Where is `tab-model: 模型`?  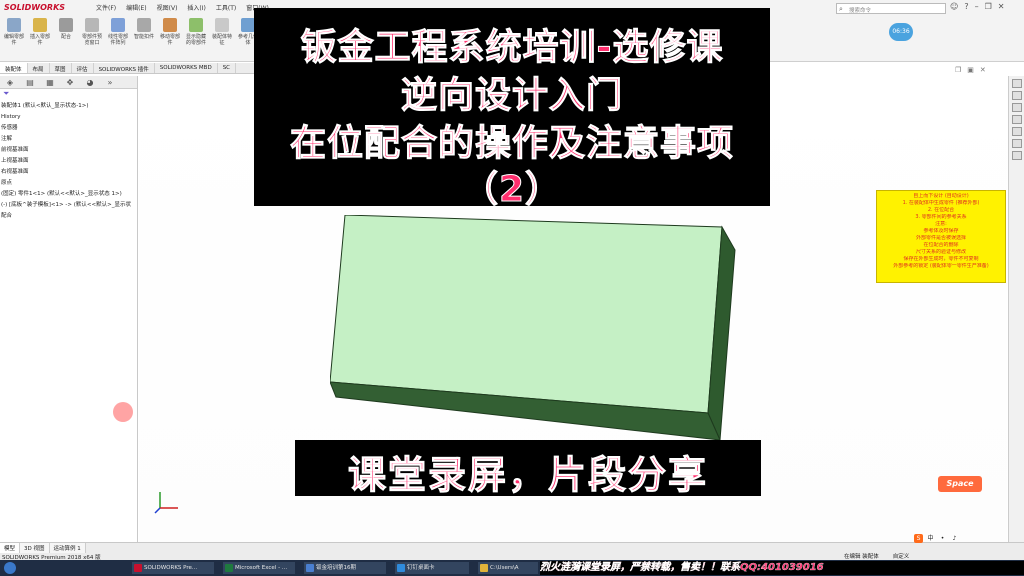 tab-model: 模型 is located at coordinates (10, 548).